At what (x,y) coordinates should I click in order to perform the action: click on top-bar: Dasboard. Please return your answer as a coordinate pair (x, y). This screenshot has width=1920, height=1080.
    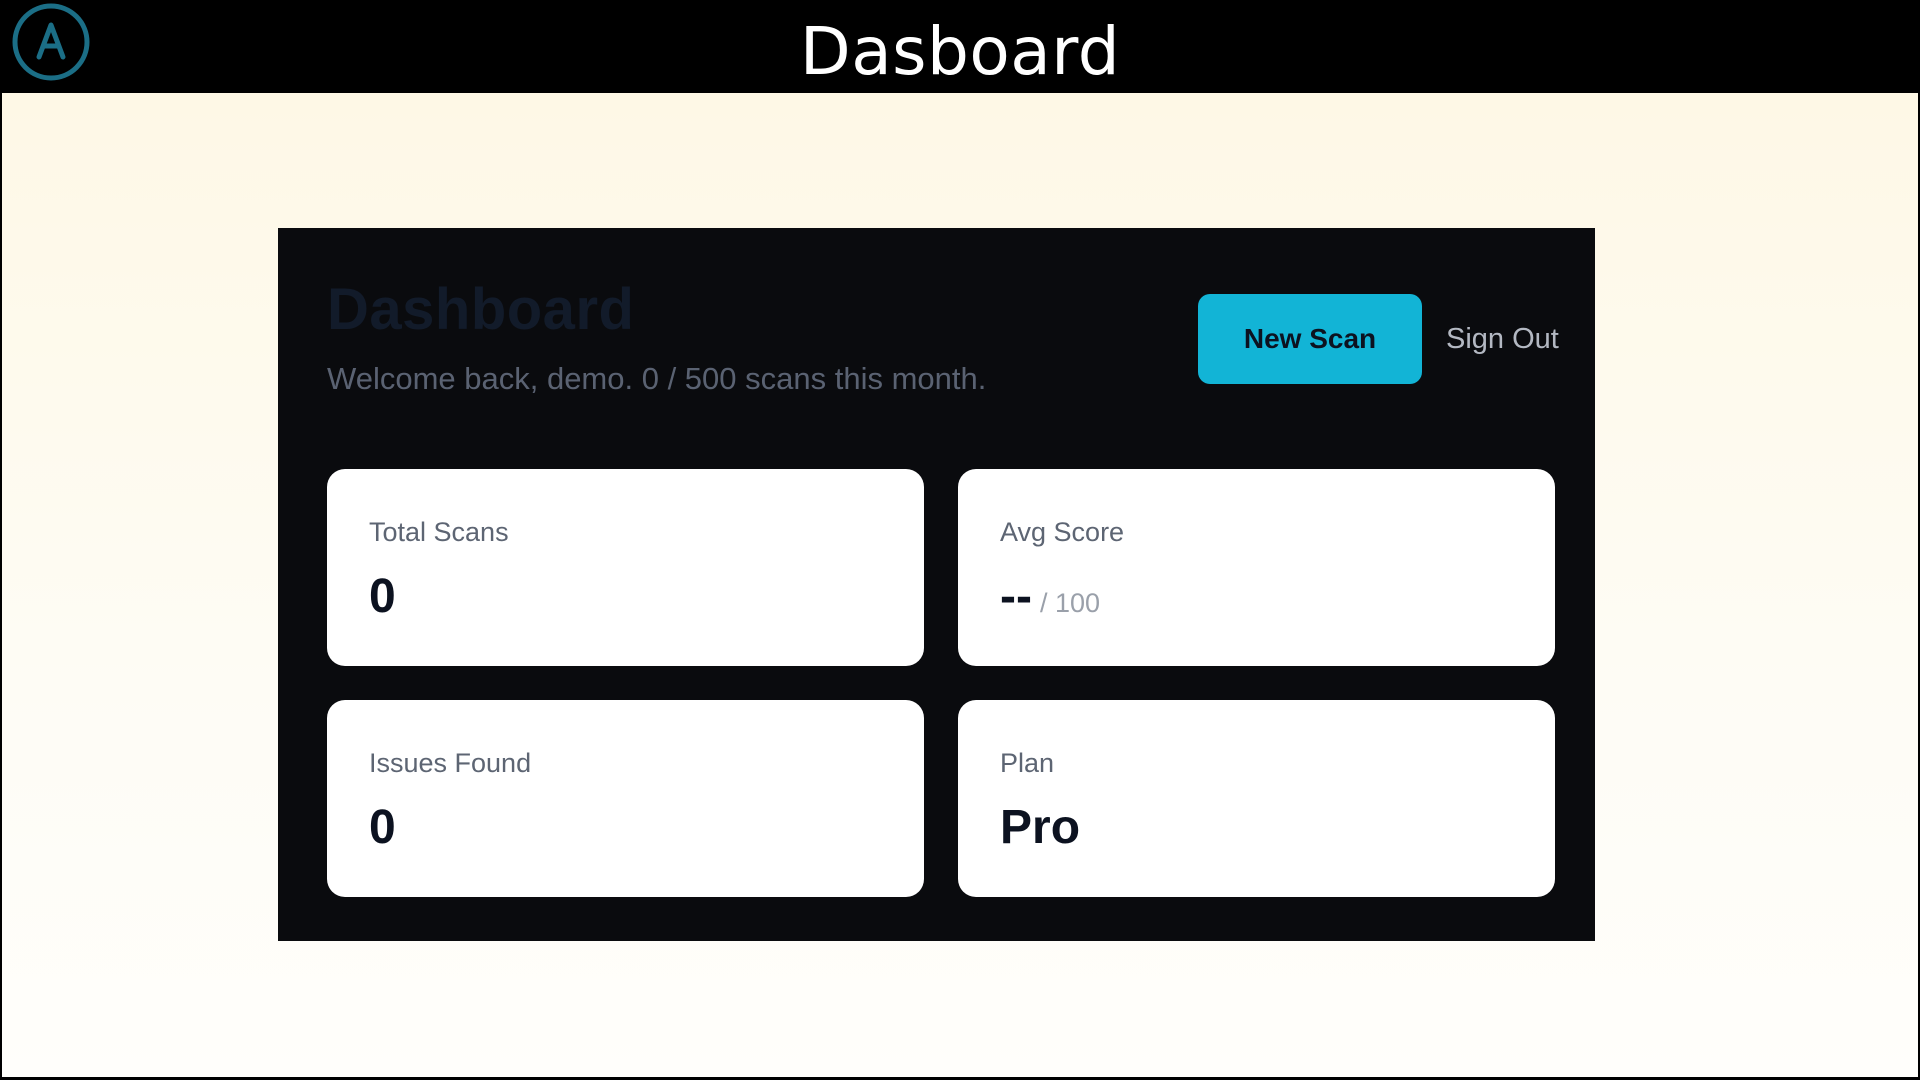
    Looking at the image, I should click on (960, 46).